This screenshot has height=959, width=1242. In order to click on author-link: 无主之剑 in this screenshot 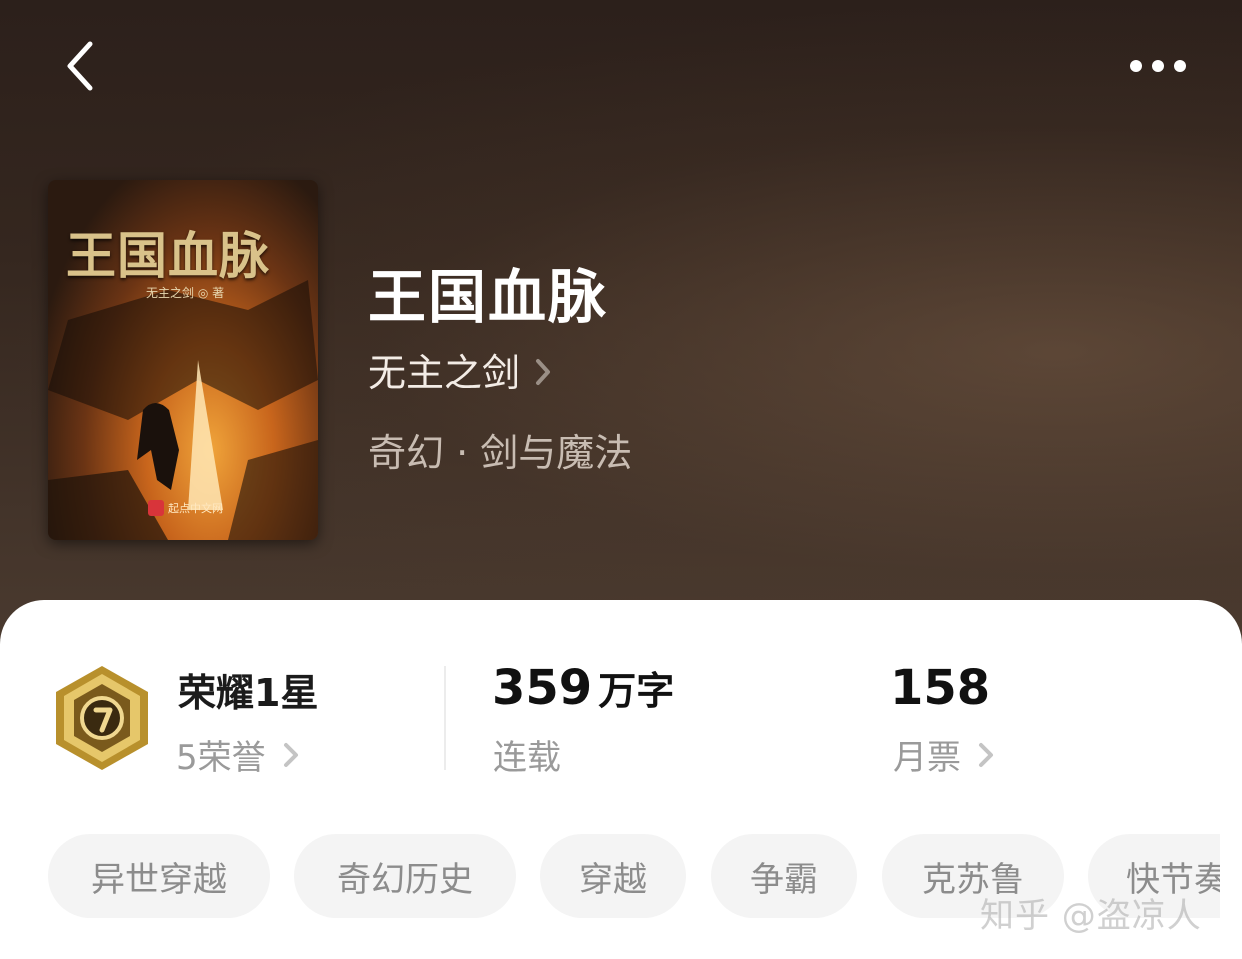, I will do `click(460, 369)`.